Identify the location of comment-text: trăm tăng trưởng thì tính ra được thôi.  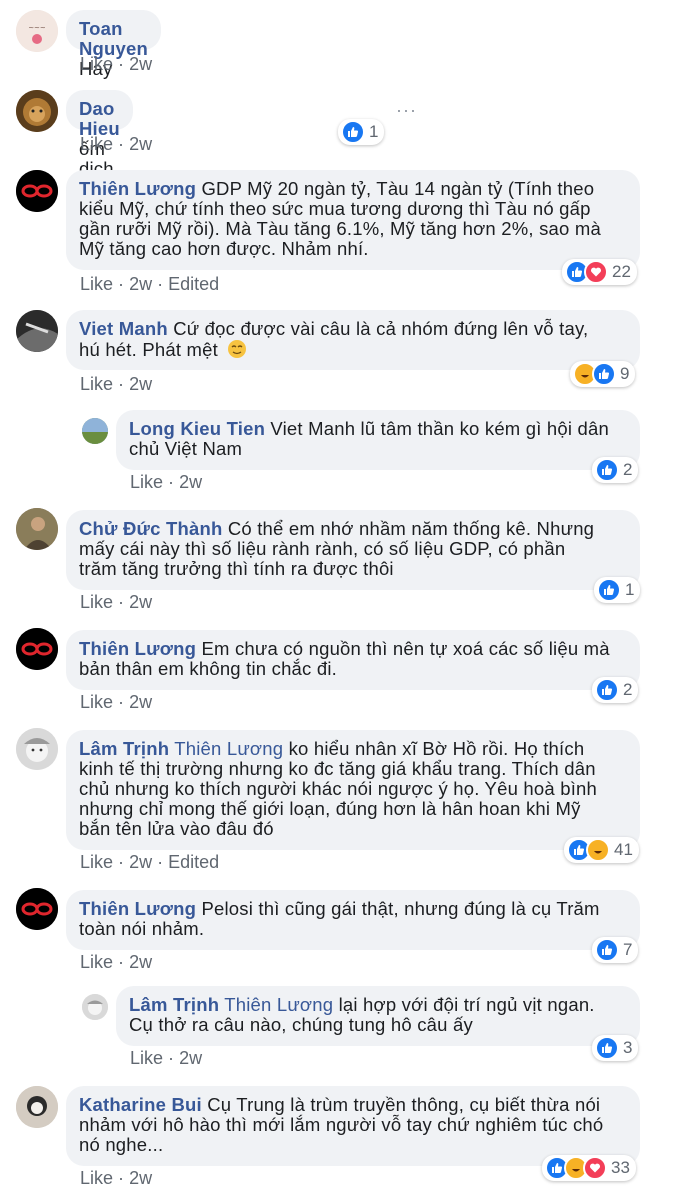
(236, 568).